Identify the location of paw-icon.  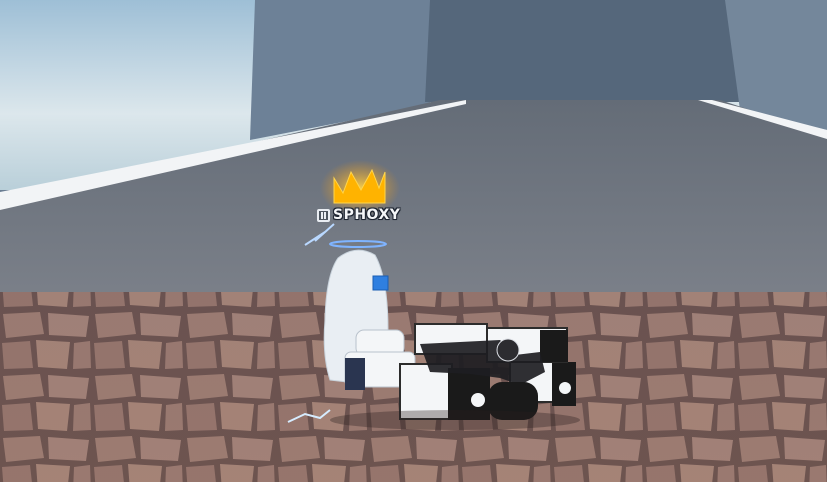
(478, 400).